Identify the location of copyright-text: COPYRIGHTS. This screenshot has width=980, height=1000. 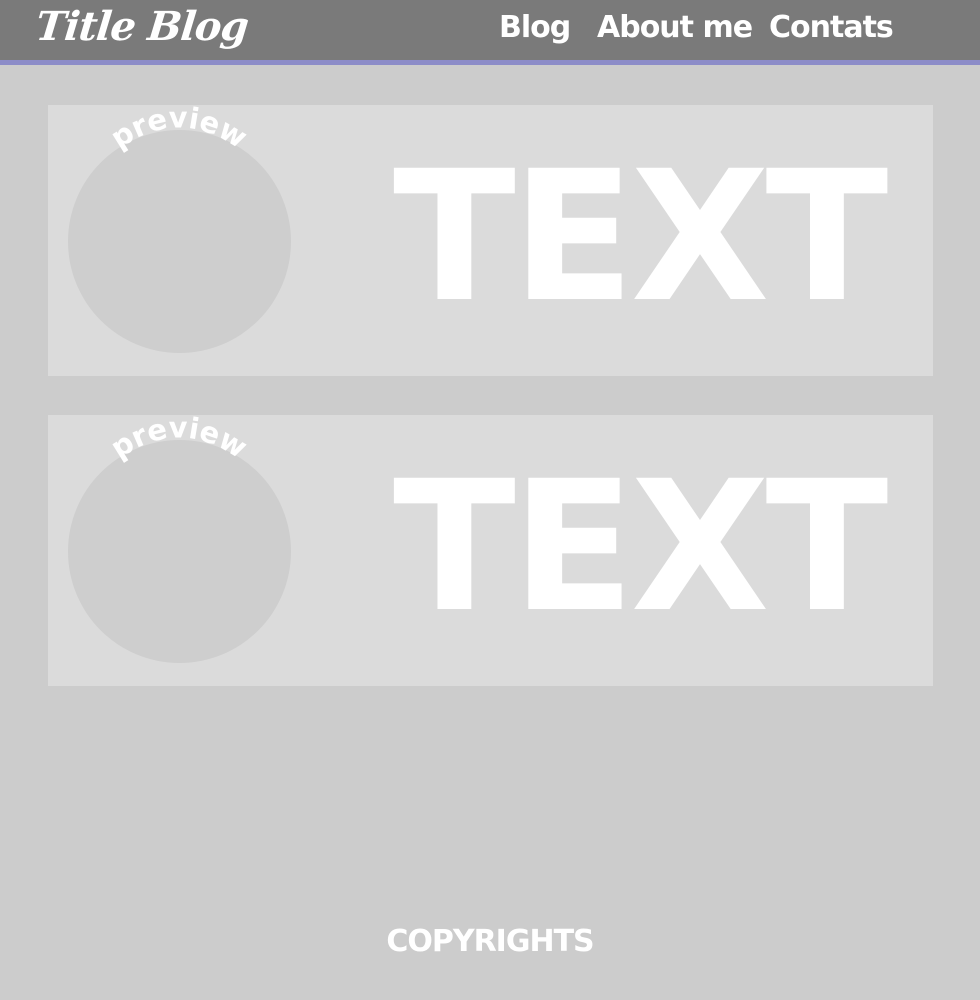
(490, 941).